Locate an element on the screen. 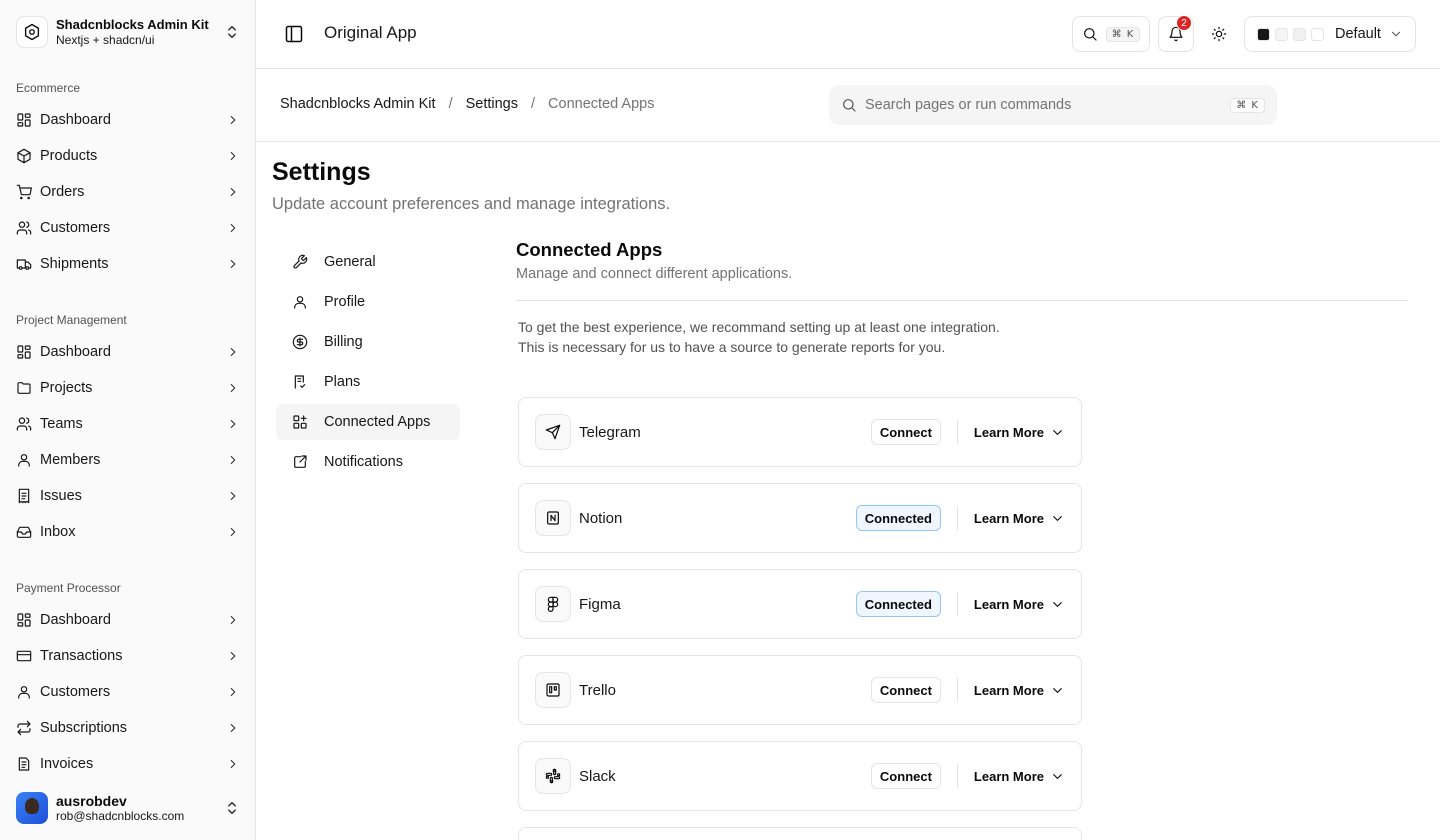 This screenshot has width=1440, height=840. sidebar-item-subscriptions: Subscriptions is located at coordinates (128, 728).